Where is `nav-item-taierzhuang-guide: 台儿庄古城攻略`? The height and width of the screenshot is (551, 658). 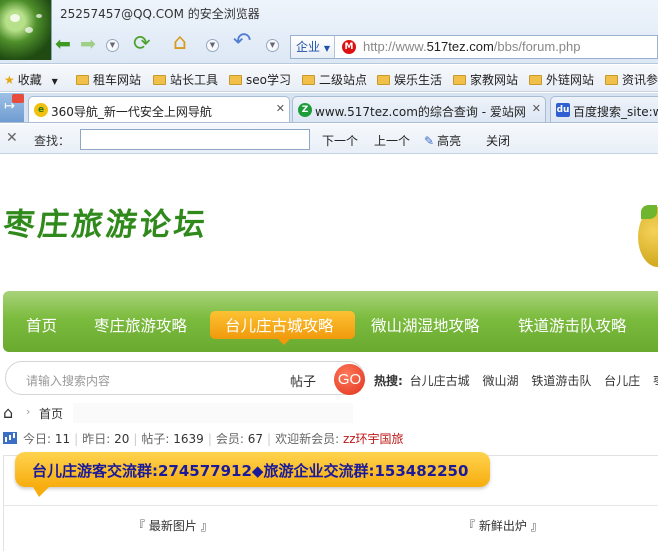
nav-item-taierzhuang-guide: 台儿庄古城攻略 is located at coordinates (279, 325).